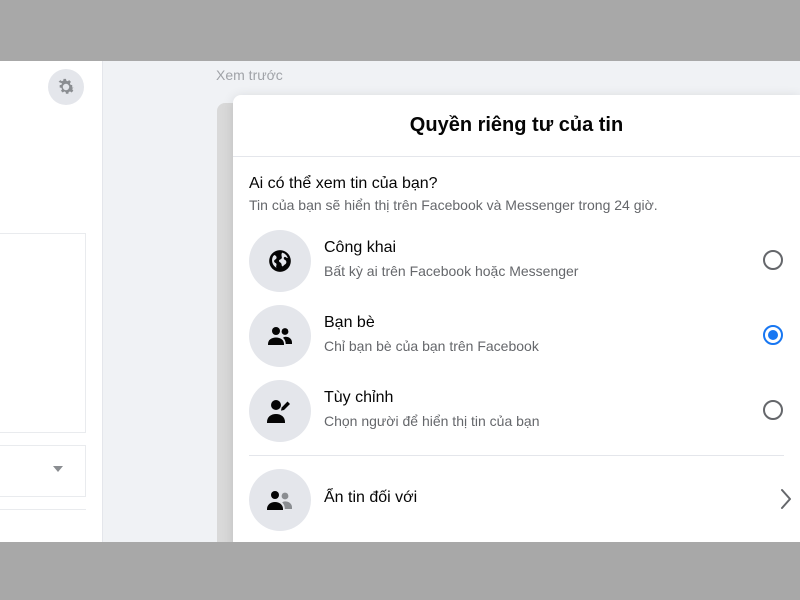 The width and height of the screenshot is (800, 600). What do you see at coordinates (519, 337) in the screenshot?
I see `option-friends: Bạn bè Chỉ bạn bè của bạn trên Facebook` at bounding box center [519, 337].